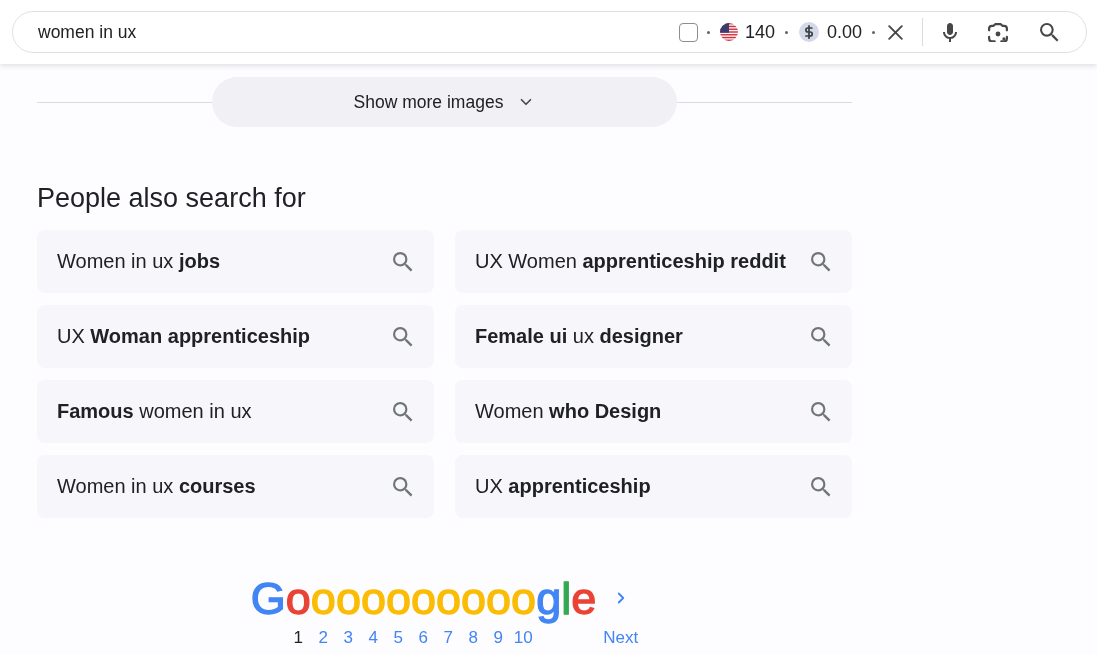  I want to click on related-search-chip: Women who Design, so click(653, 411).